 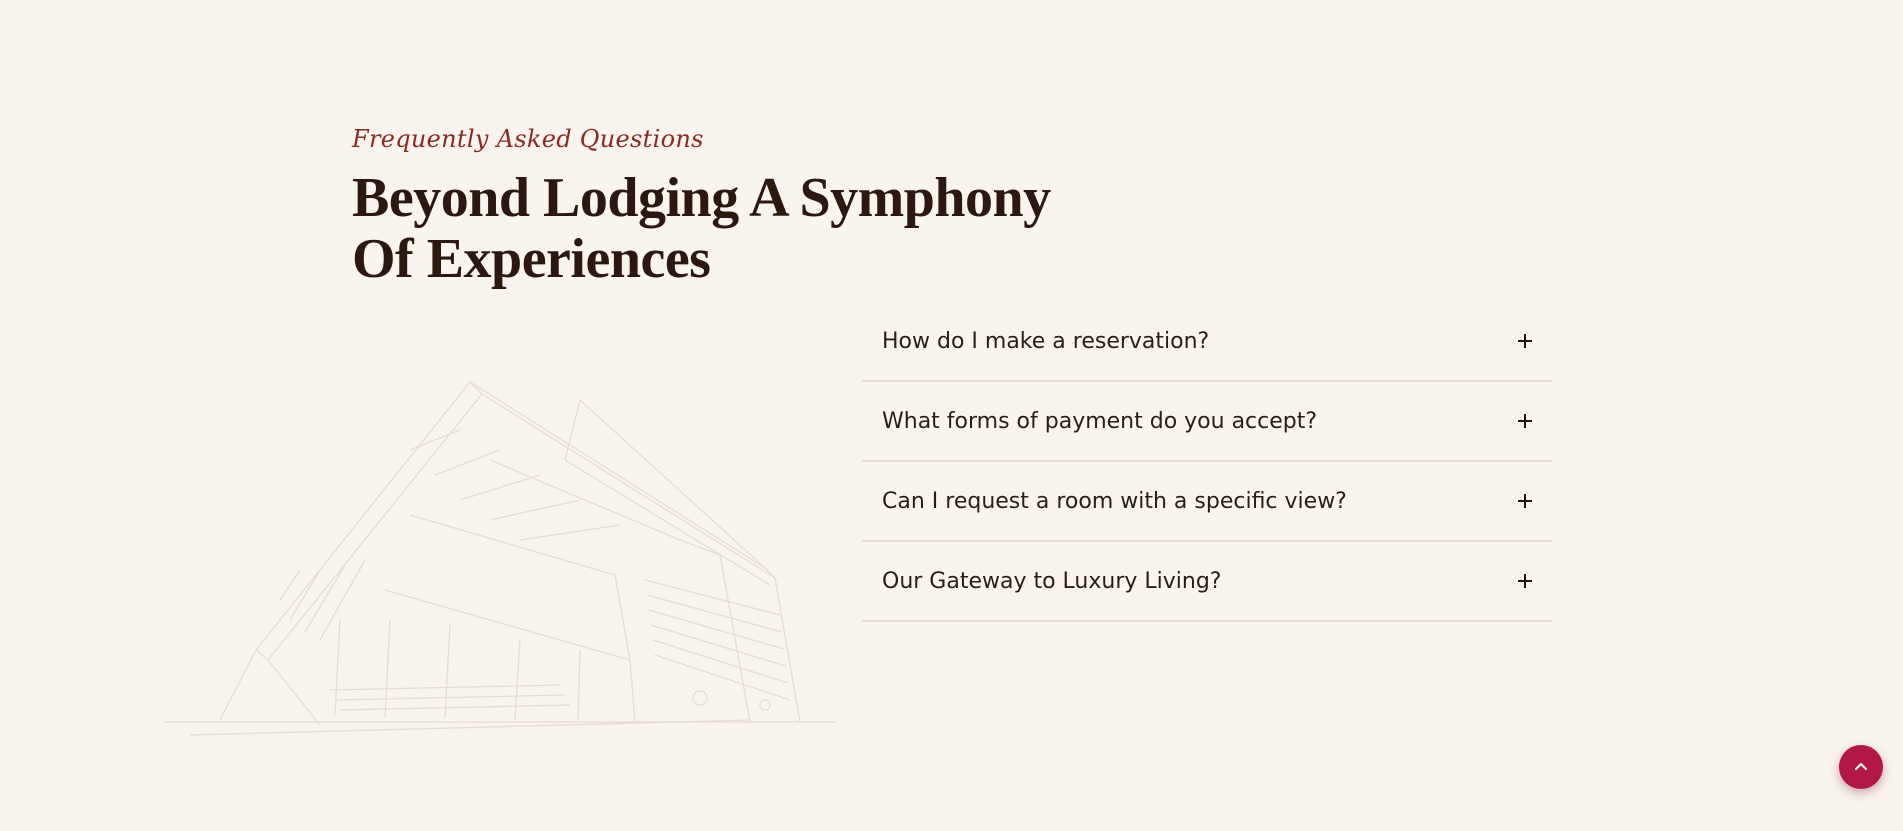 I want to click on chevron-up-icon, so click(x=1861, y=766).